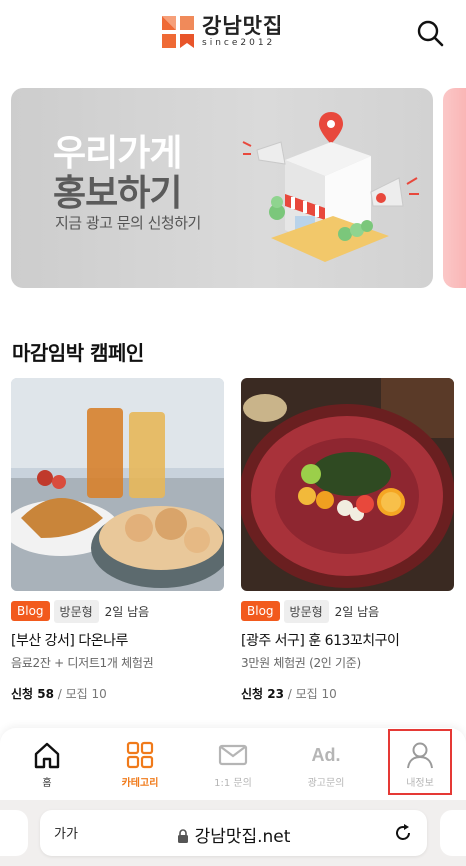  I want to click on next-banner-peek, so click(454, 188).